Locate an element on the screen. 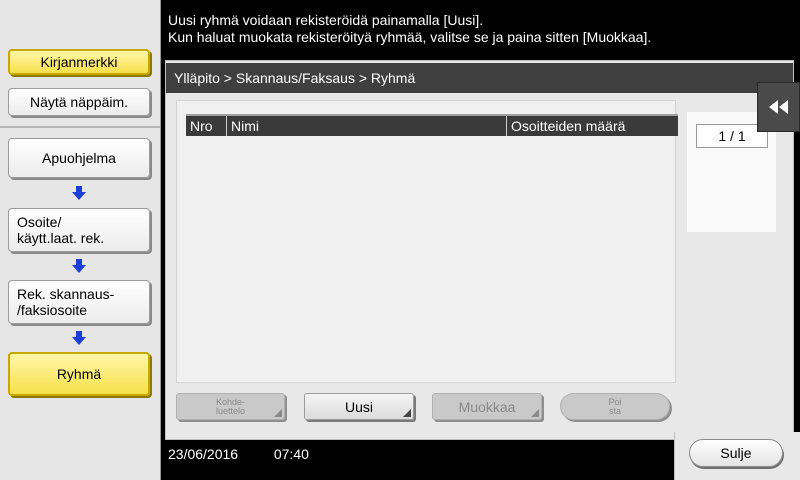 The height and width of the screenshot is (480, 800). step-address-user-text: Osoite/ käytt.laat. rek. is located at coordinates (60, 230).